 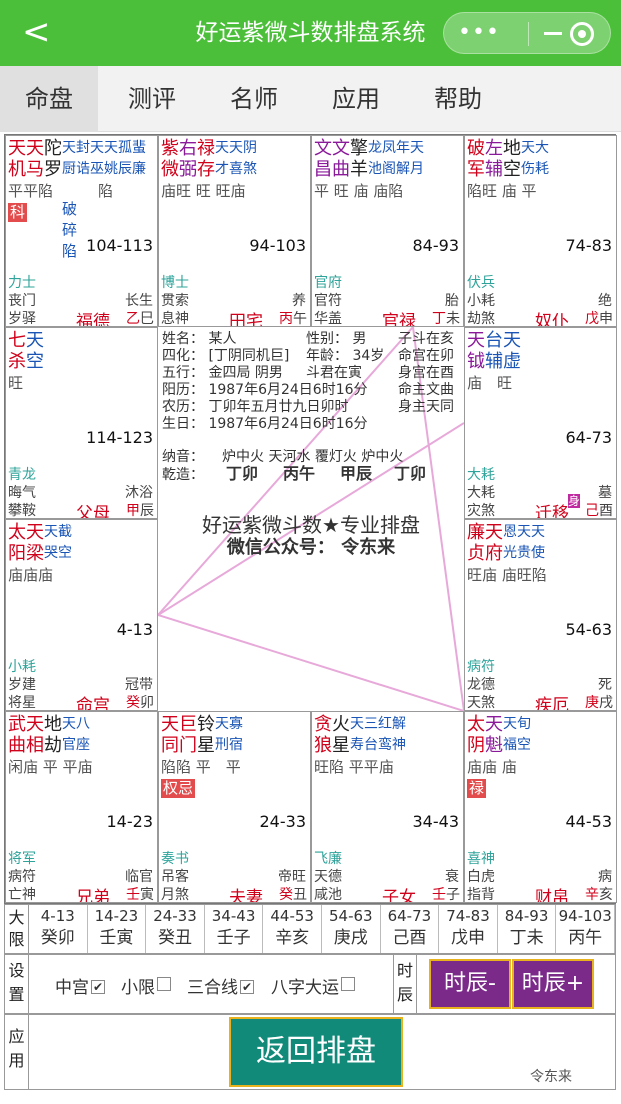 What do you see at coordinates (356, 99) in the screenshot?
I see `tab-yingyong: 应用` at bounding box center [356, 99].